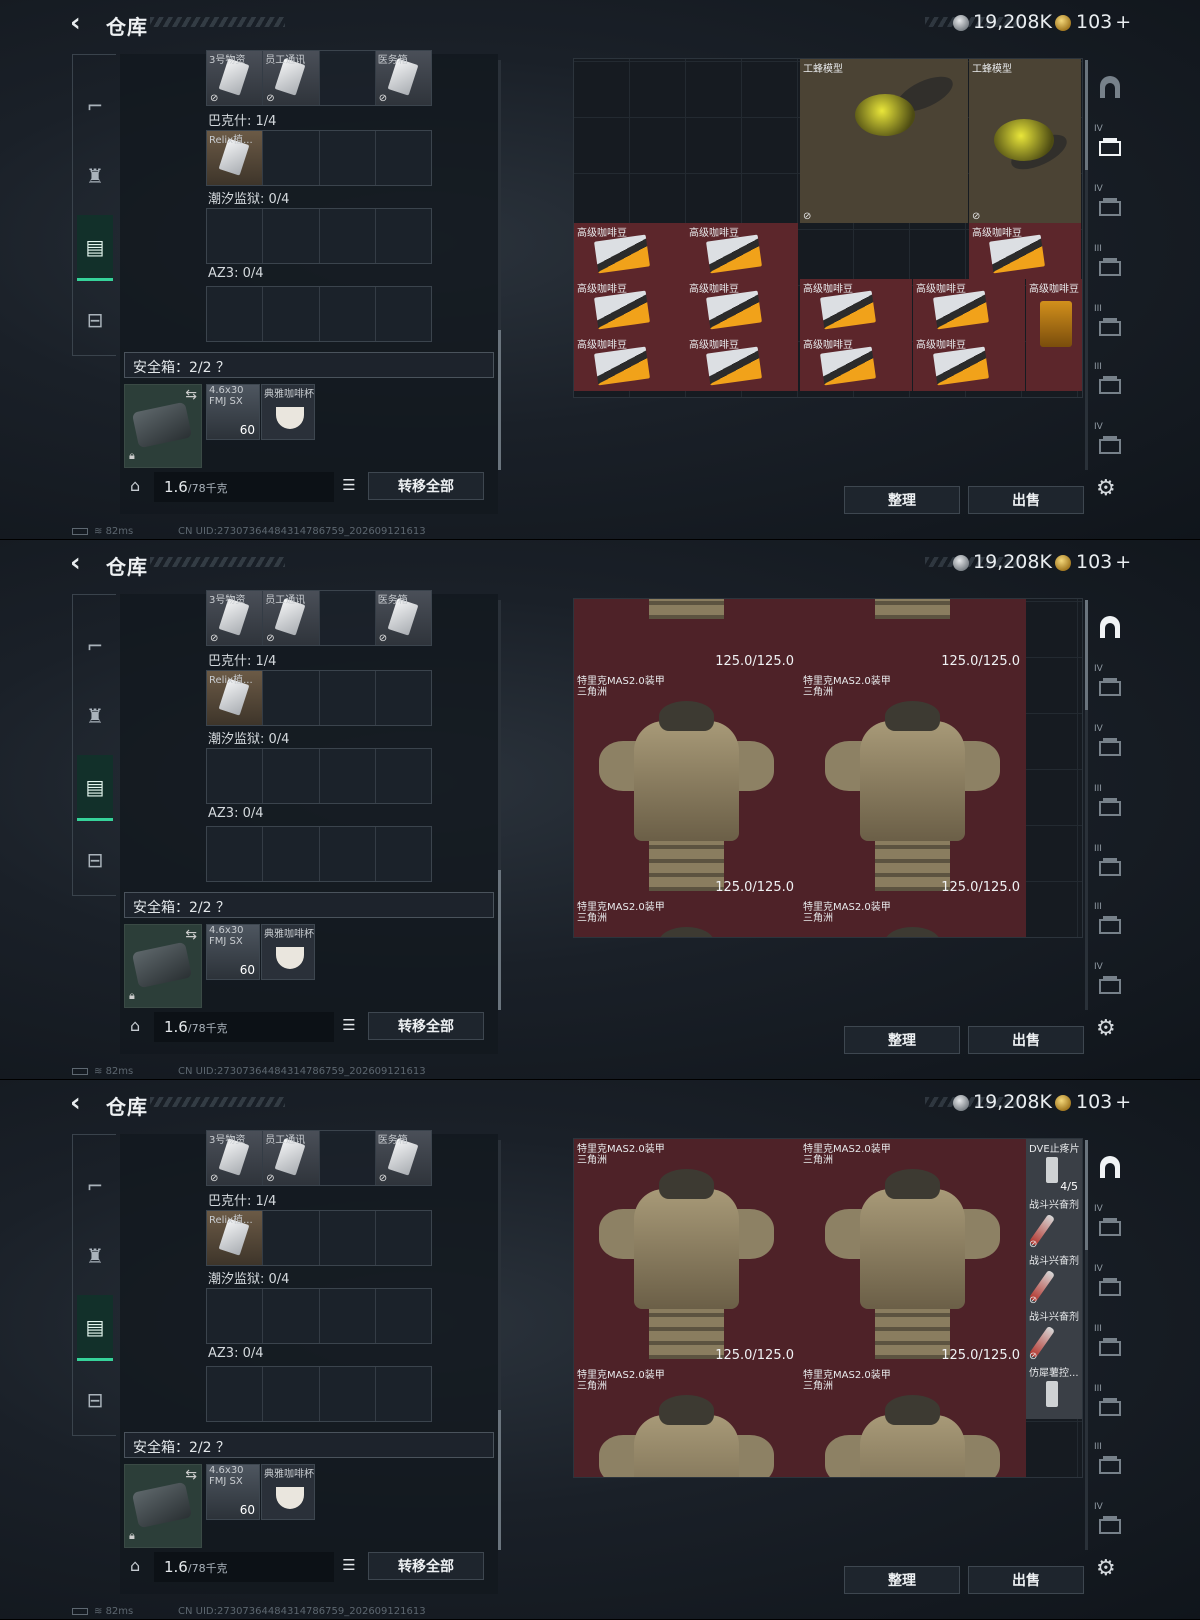 This screenshot has height=1620, width=1200. I want to click on back-icon: ‹, so click(82, 23).